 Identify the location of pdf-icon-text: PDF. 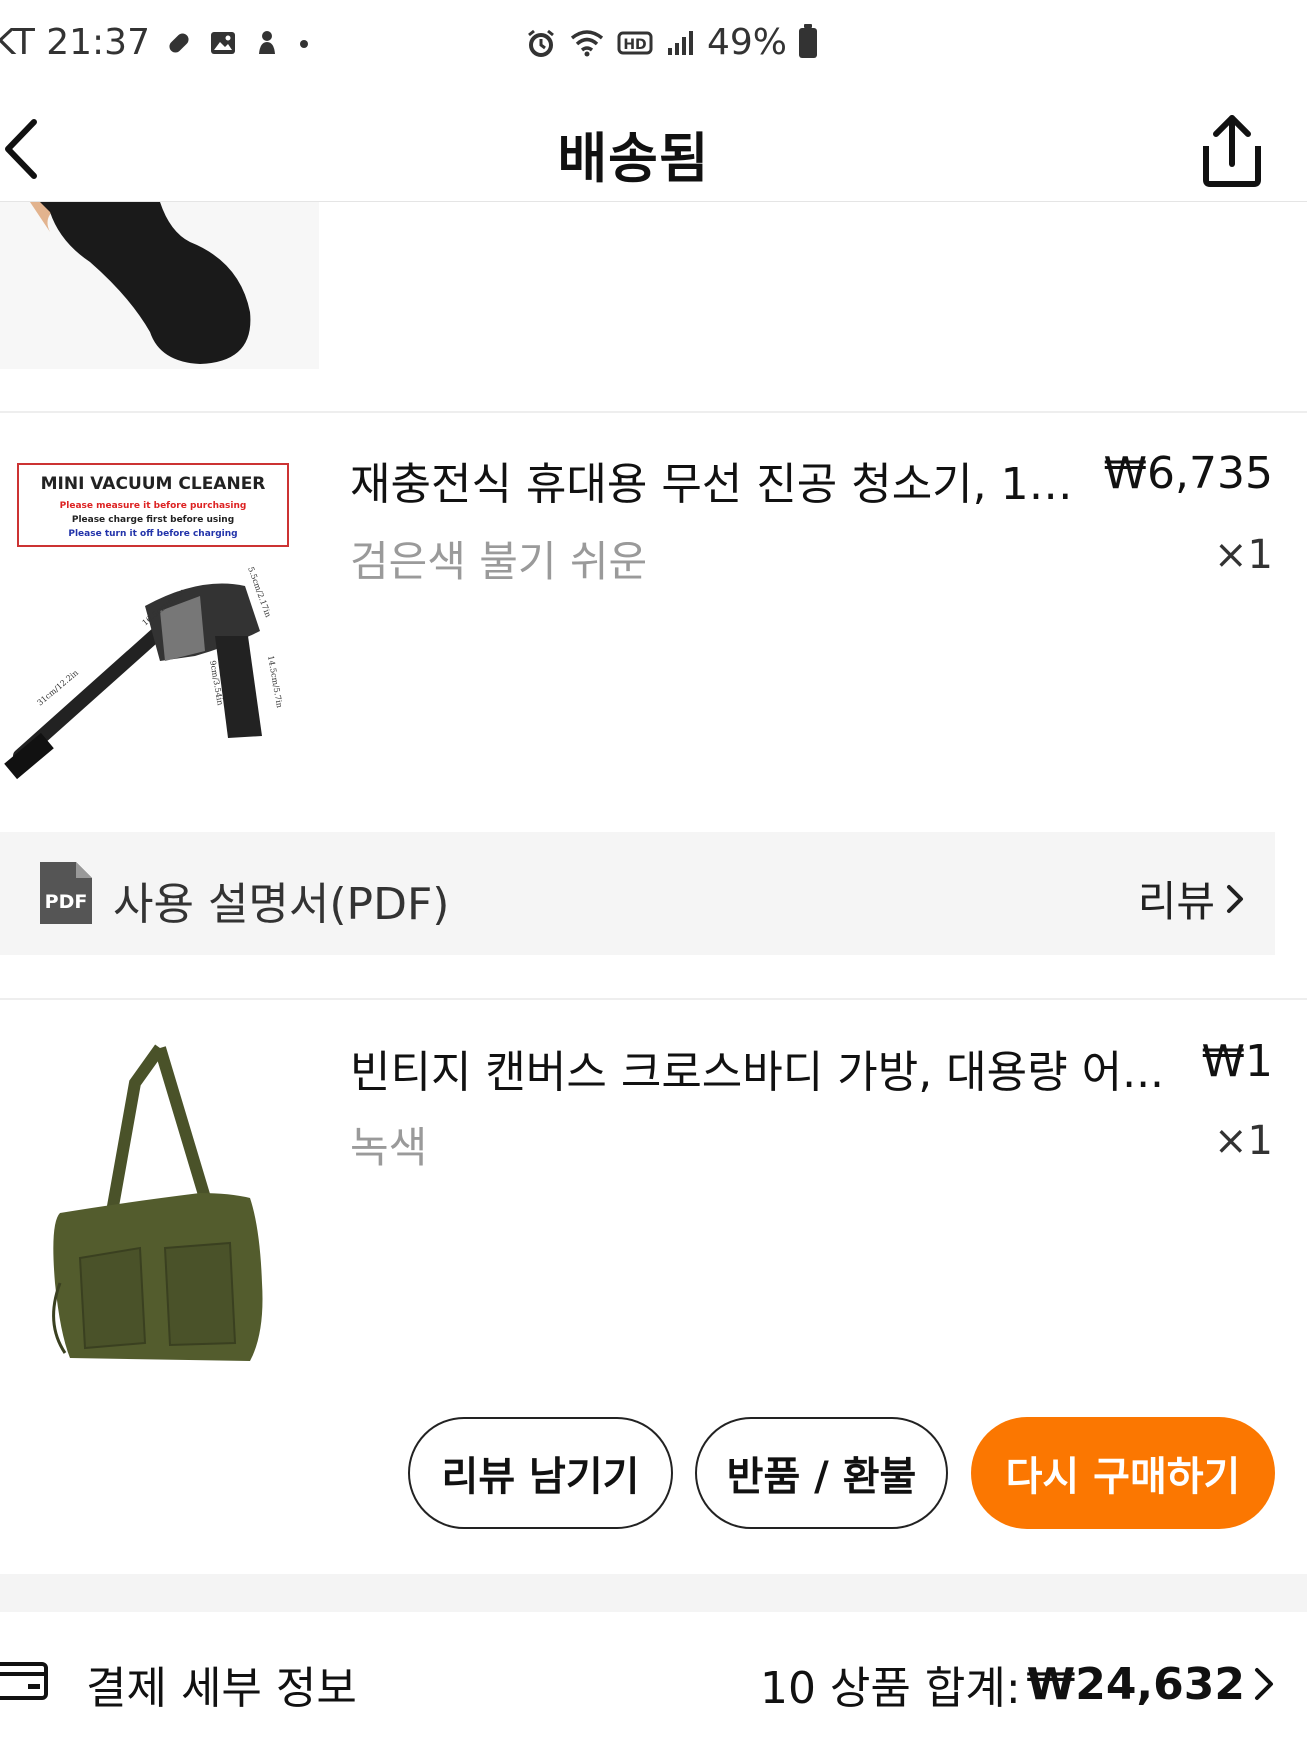
(66, 902).